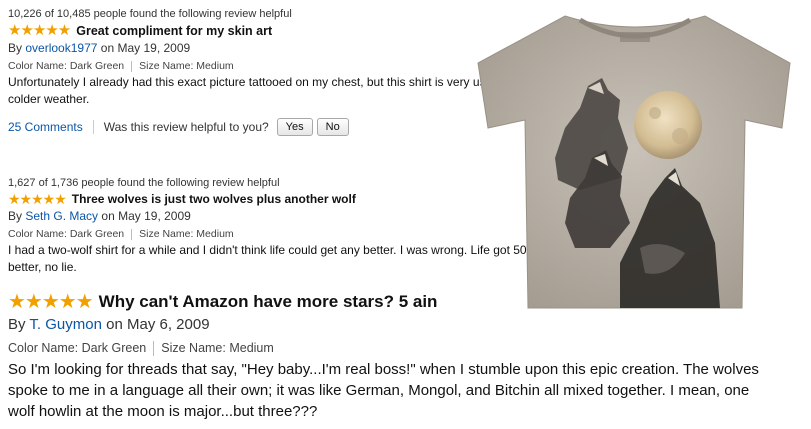 The image size is (811, 429). I want to click on no-button: No, so click(332, 127).